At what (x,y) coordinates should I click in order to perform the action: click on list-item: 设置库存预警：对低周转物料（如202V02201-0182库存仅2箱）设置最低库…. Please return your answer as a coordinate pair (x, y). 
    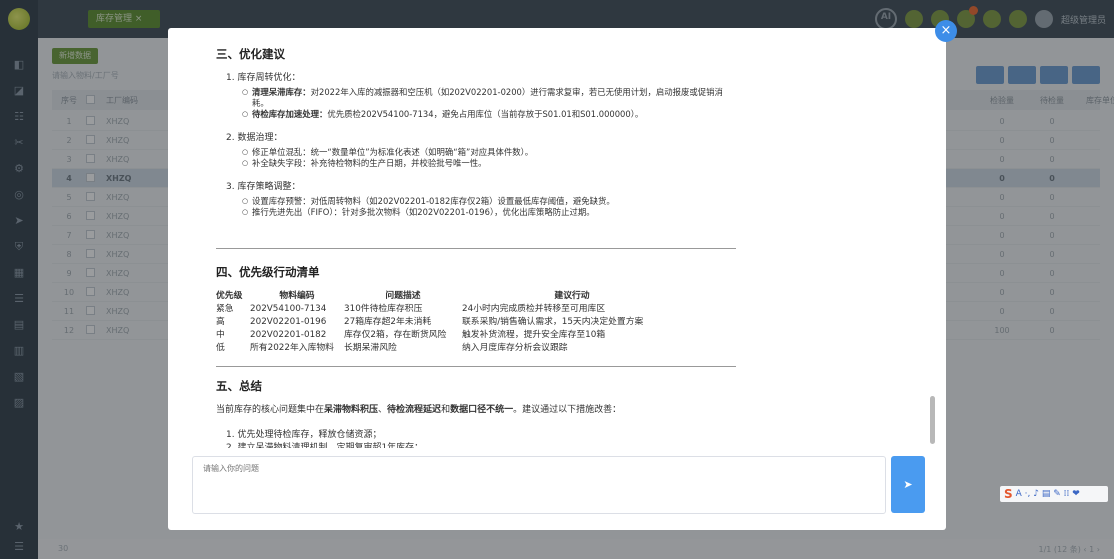
    Looking at the image, I should click on (489, 201).